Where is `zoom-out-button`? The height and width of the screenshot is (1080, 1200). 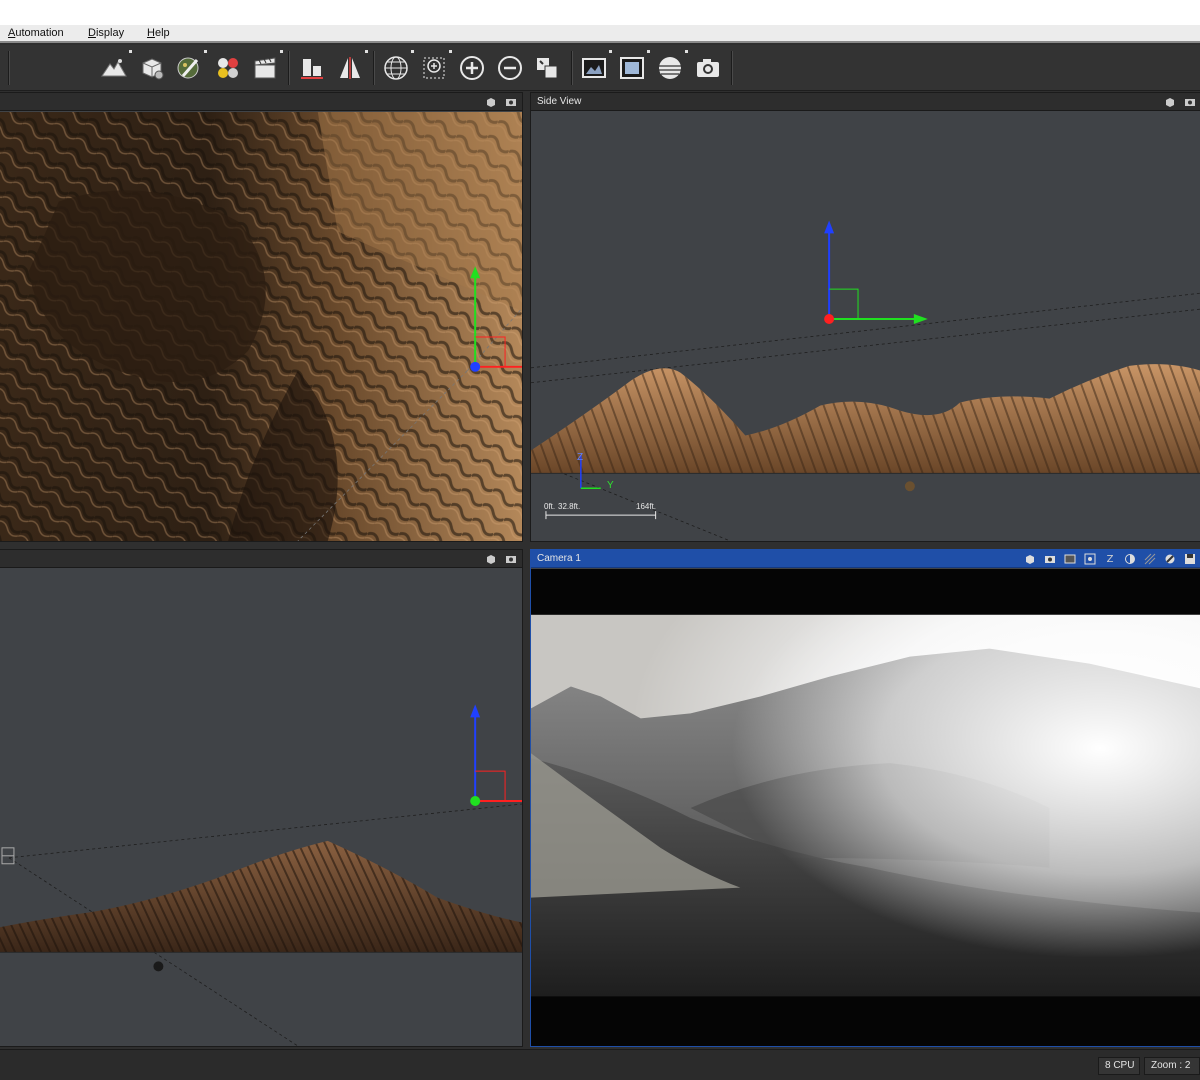
zoom-out-button is located at coordinates (510, 68).